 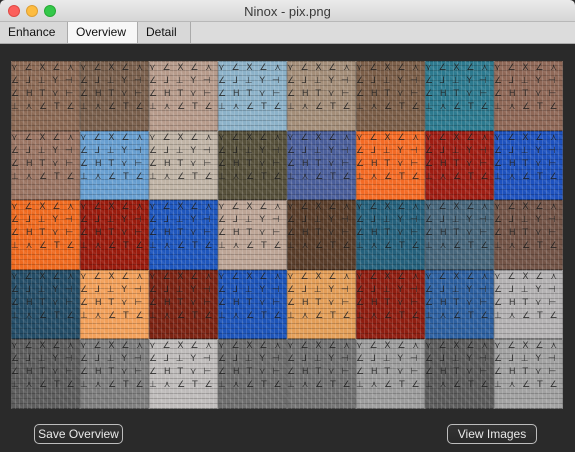 What do you see at coordinates (103, 32) in the screenshot?
I see `tab-overview: Overview` at bounding box center [103, 32].